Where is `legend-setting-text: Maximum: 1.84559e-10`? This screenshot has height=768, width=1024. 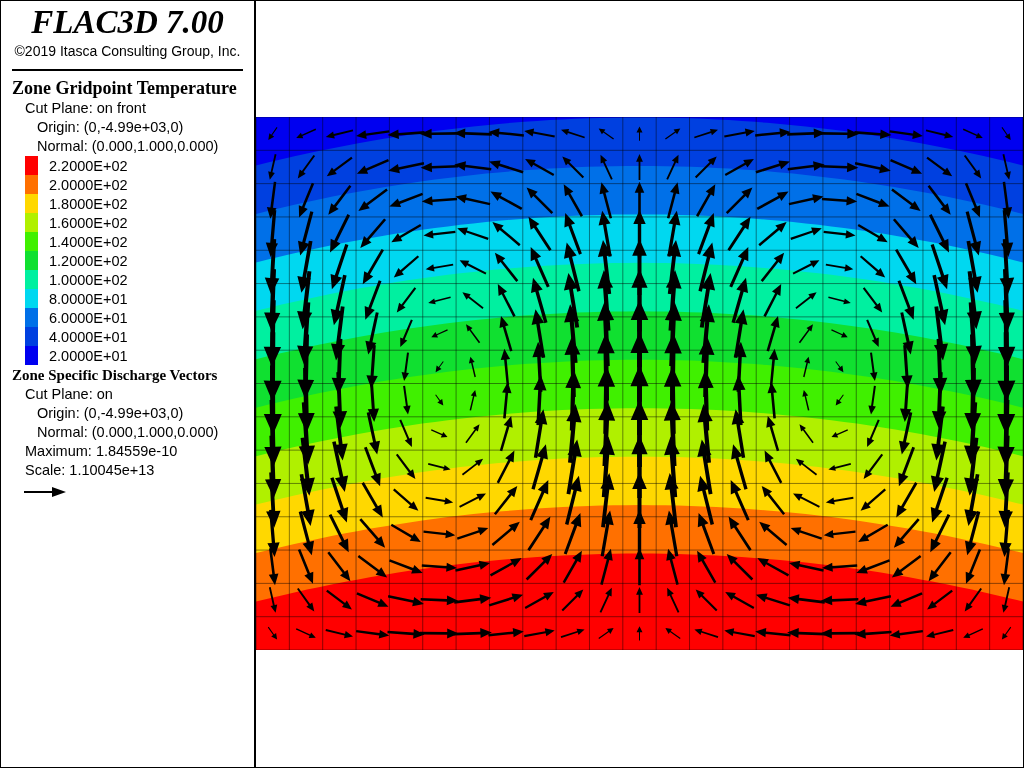
legend-setting-text: Maximum: 1.84559e-10 is located at coordinates (101, 451).